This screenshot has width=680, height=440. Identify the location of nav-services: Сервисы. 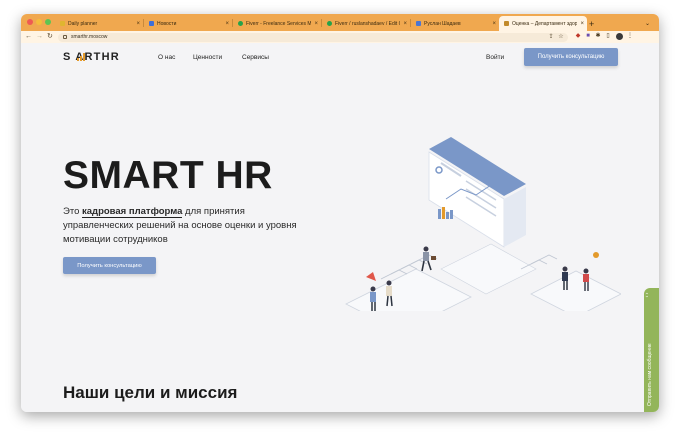
(255, 57).